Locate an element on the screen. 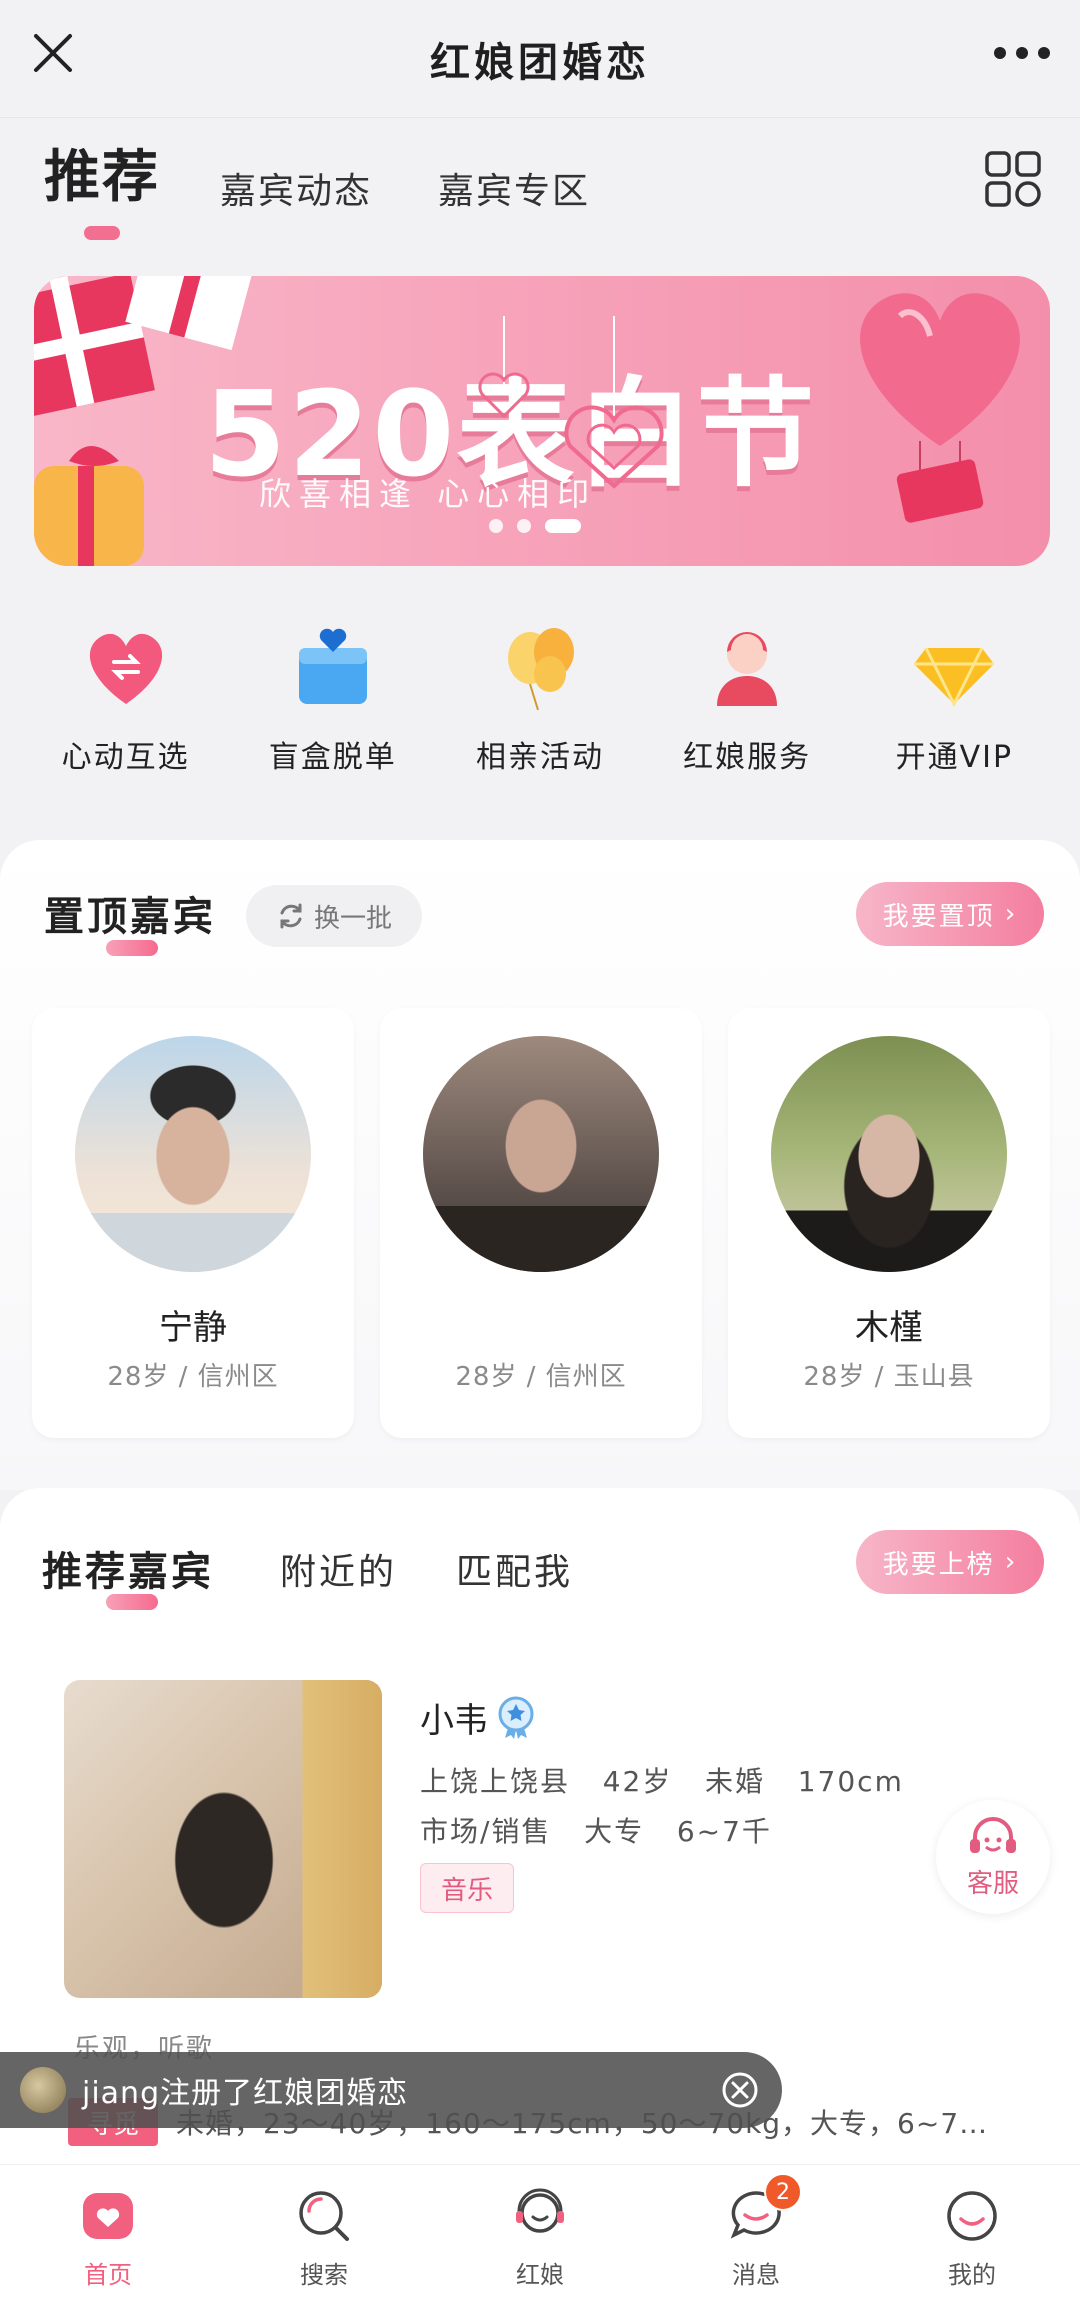 The height and width of the screenshot is (2304, 1080). tab-match-me: 匹配我 is located at coordinates (514, 1569).